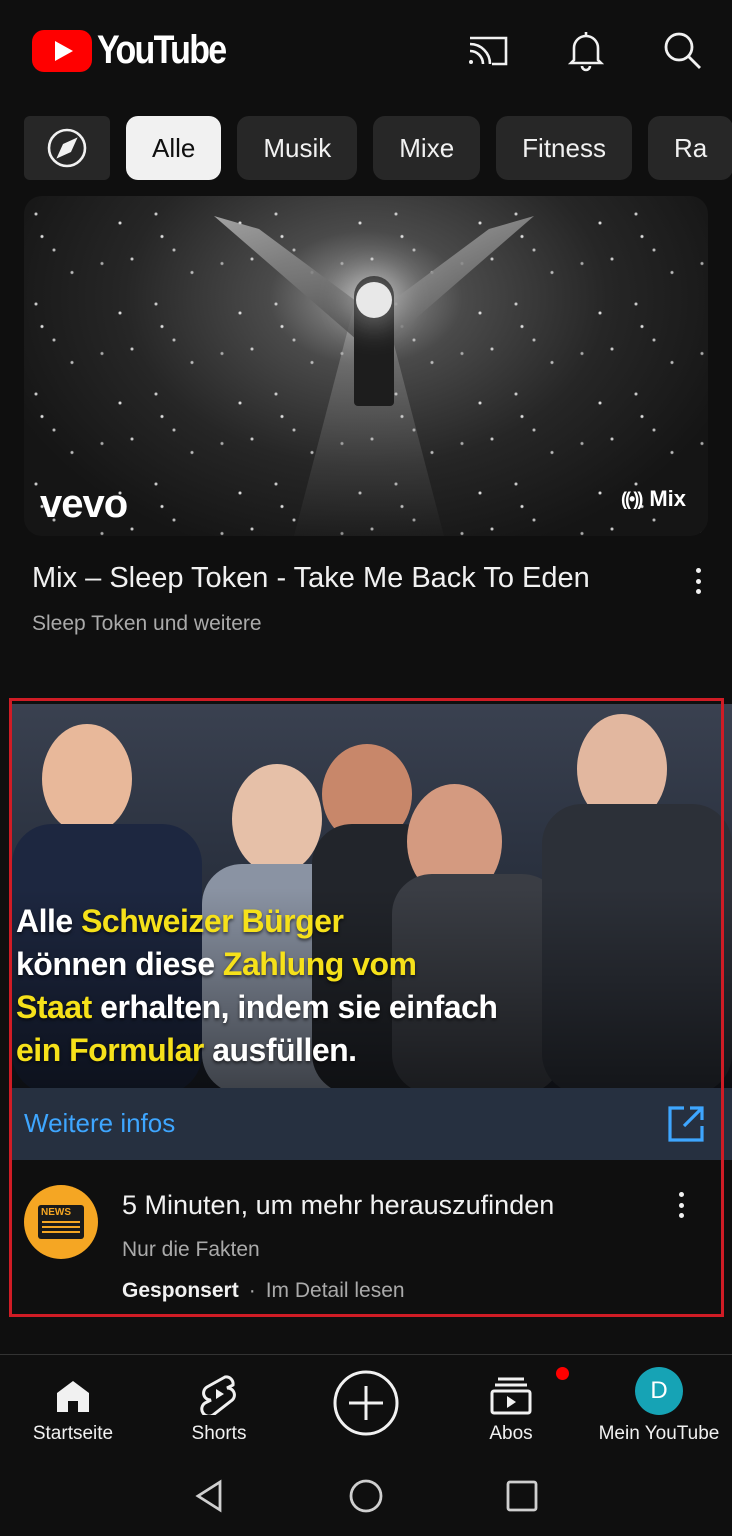 Image resolution: width=732 pixels, height=1536 pixels. What do you see at coordinates (352, 578) in the screenshot?
I see `video-title: Mix – Sleep Token - Take Me Back To Eden` at bounding box center [352, 578].